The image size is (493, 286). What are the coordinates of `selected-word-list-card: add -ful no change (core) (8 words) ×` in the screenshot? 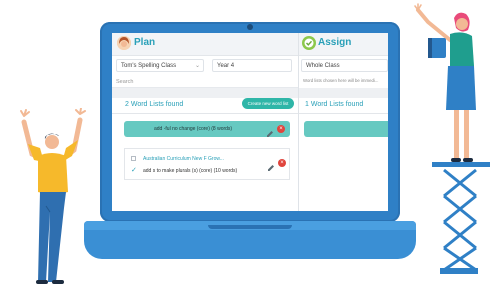 It's located at (207, 129).